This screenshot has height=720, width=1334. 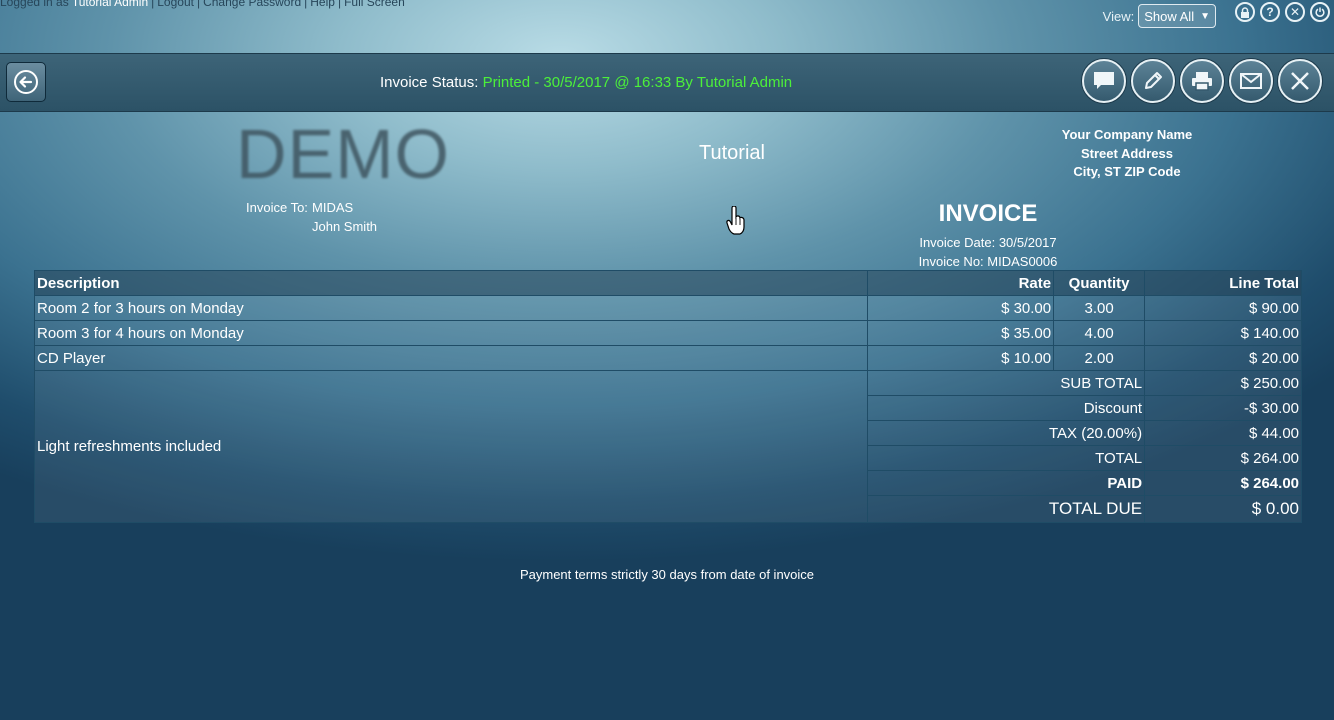 I want to click on sub-total-value: $ 250.00, so click(x=1223, y=383).